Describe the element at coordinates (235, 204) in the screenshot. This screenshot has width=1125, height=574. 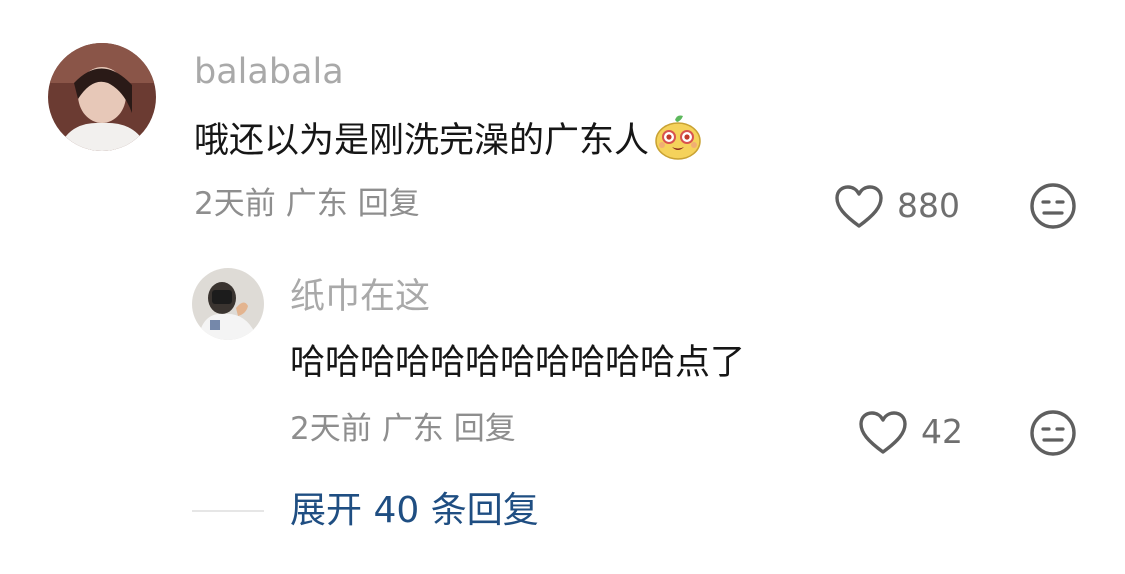
I see `comment-time: 2天前` at that location.